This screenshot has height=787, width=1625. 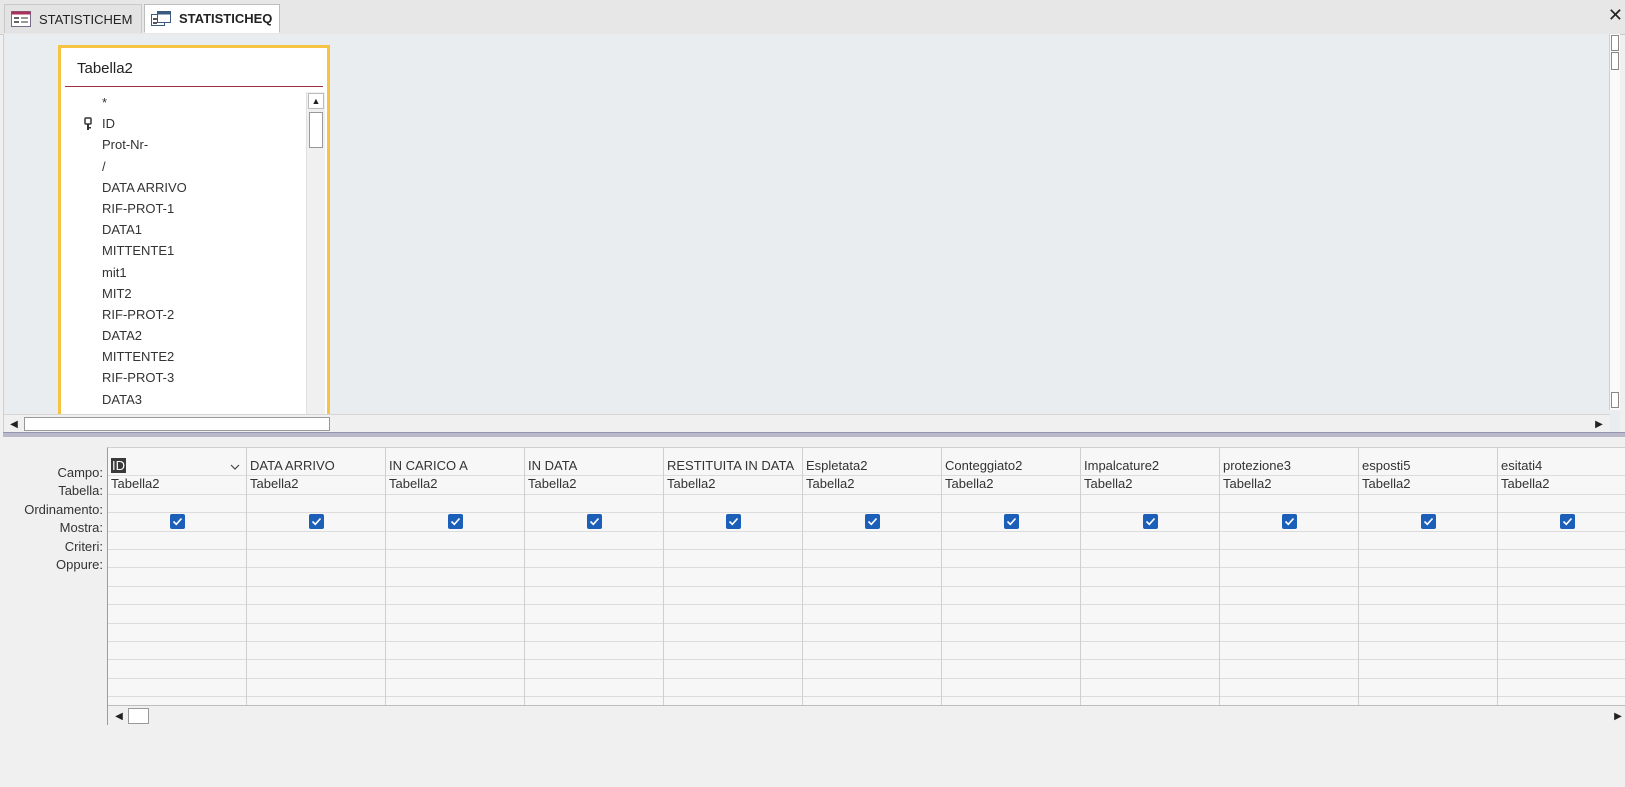 I want to click on field-list-item: RIF-PROT-3, so click(x=183, y=377).